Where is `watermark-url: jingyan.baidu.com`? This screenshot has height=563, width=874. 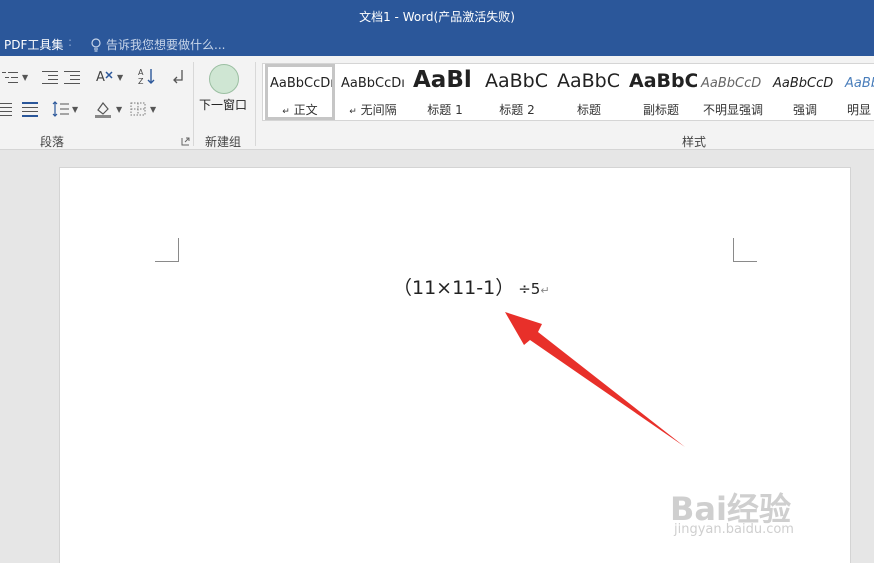
watermark-url: jingyan.baidu.com is located at coordinates (734, 529).